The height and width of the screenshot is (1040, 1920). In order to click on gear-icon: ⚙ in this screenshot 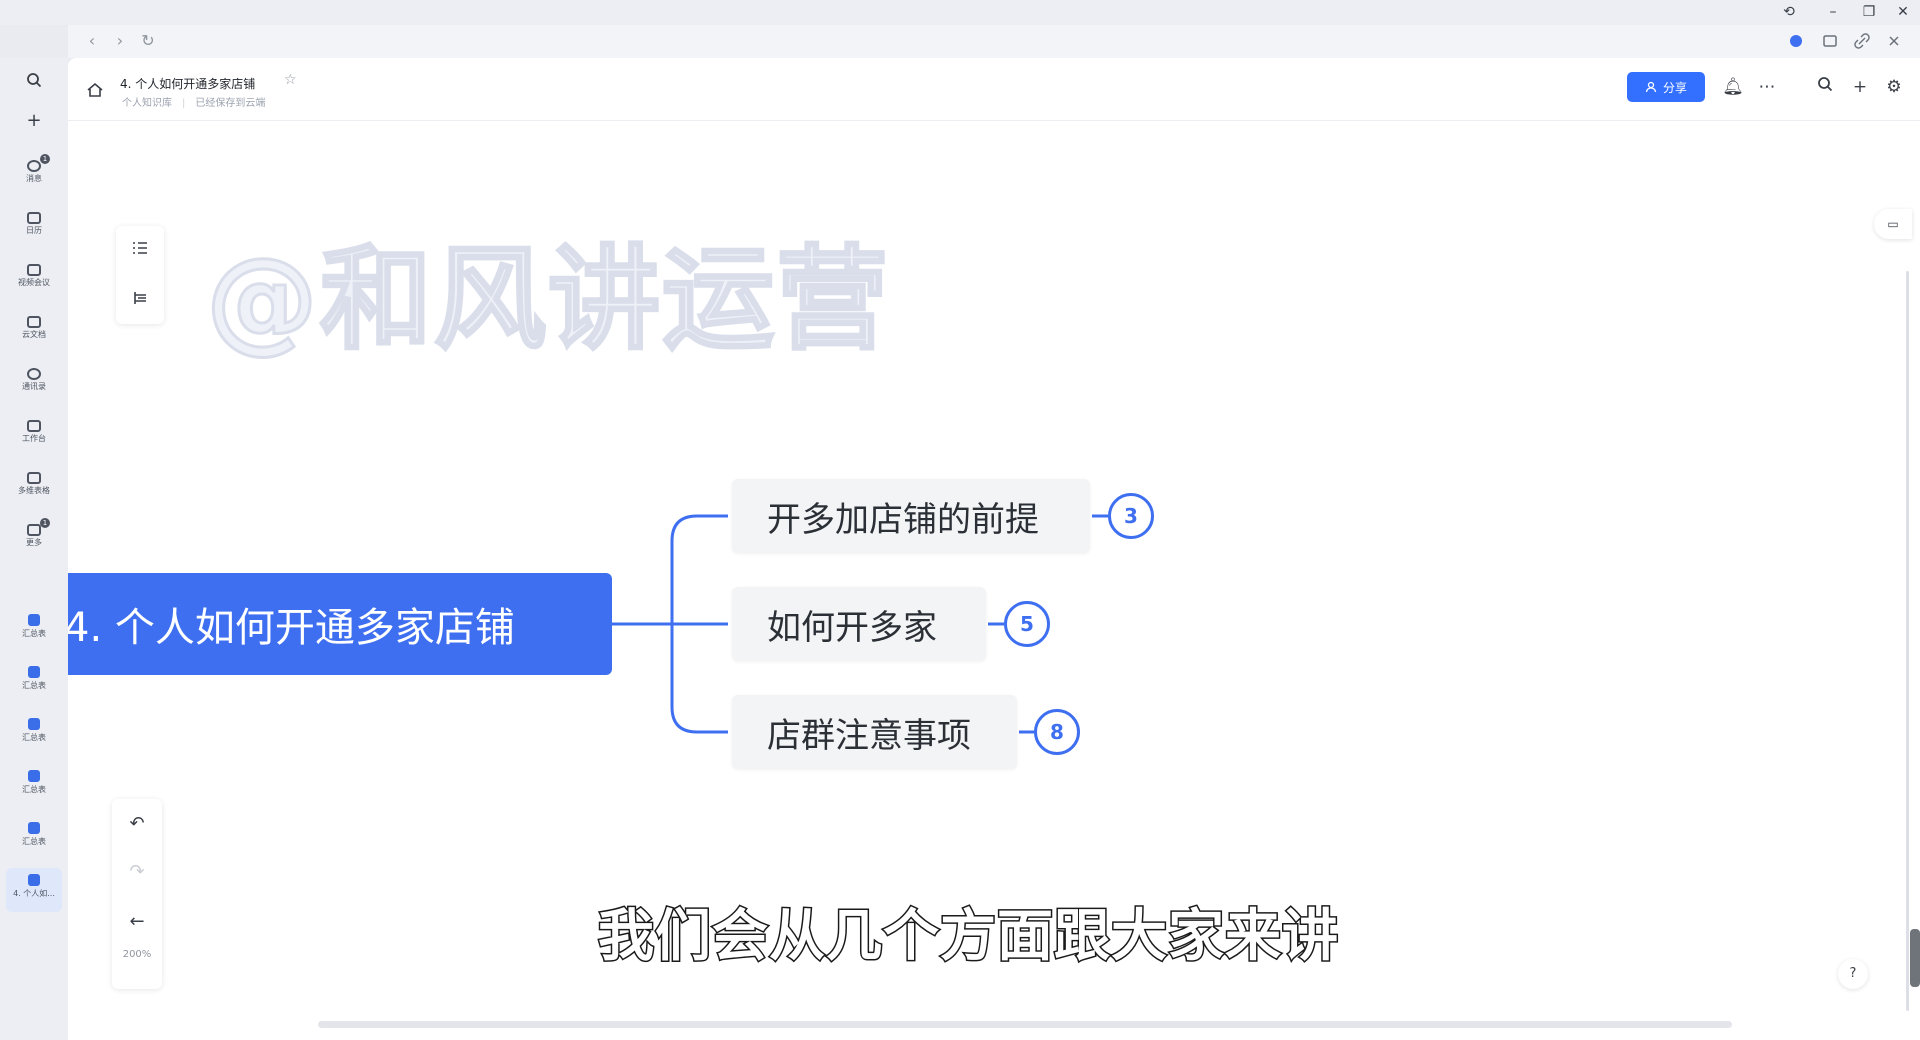, I will do `click(1894, 87)`.